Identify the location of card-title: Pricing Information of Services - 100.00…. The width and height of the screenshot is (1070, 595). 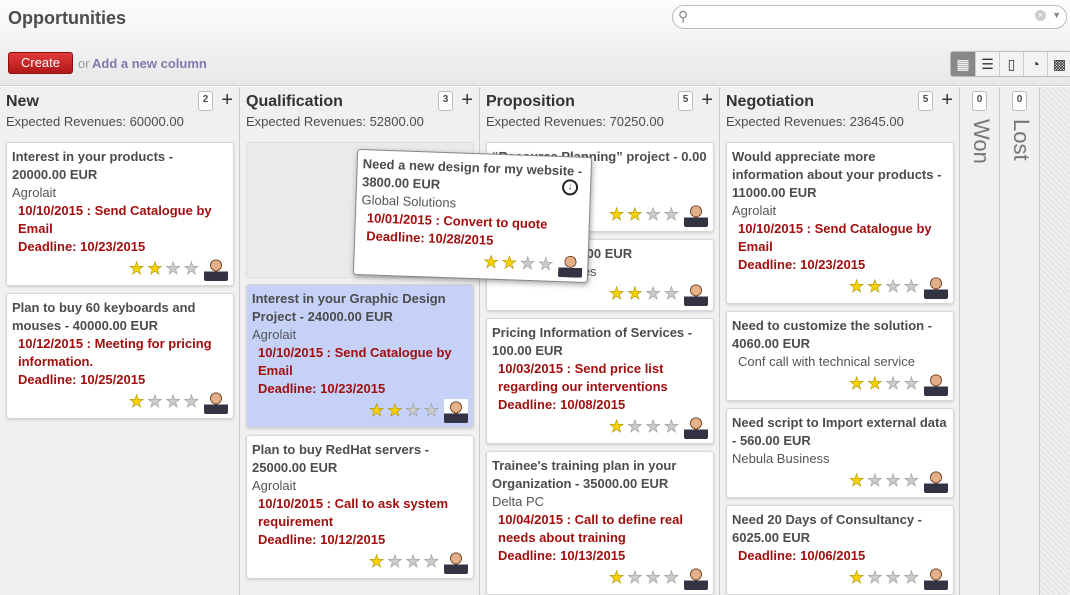
(600, 342).